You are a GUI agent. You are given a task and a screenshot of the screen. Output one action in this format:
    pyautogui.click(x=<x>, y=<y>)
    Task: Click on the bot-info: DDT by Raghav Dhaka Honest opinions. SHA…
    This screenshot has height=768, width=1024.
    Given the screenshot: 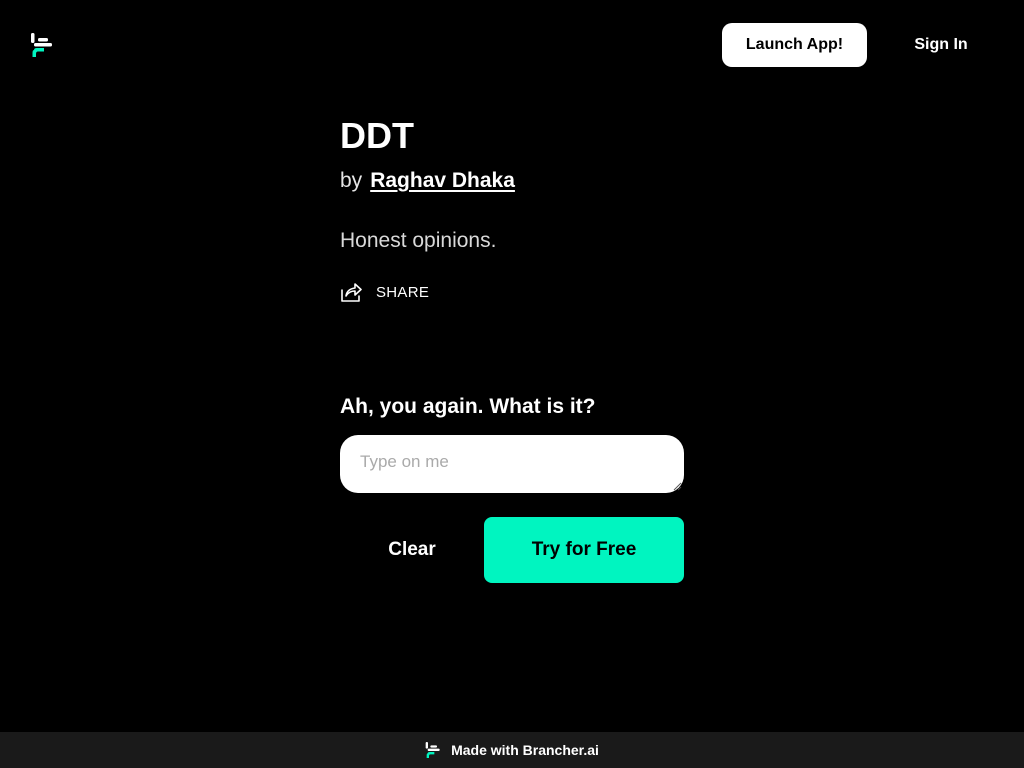 What is the action you would take?
    pyautogui.click(x=512, y=207)
    